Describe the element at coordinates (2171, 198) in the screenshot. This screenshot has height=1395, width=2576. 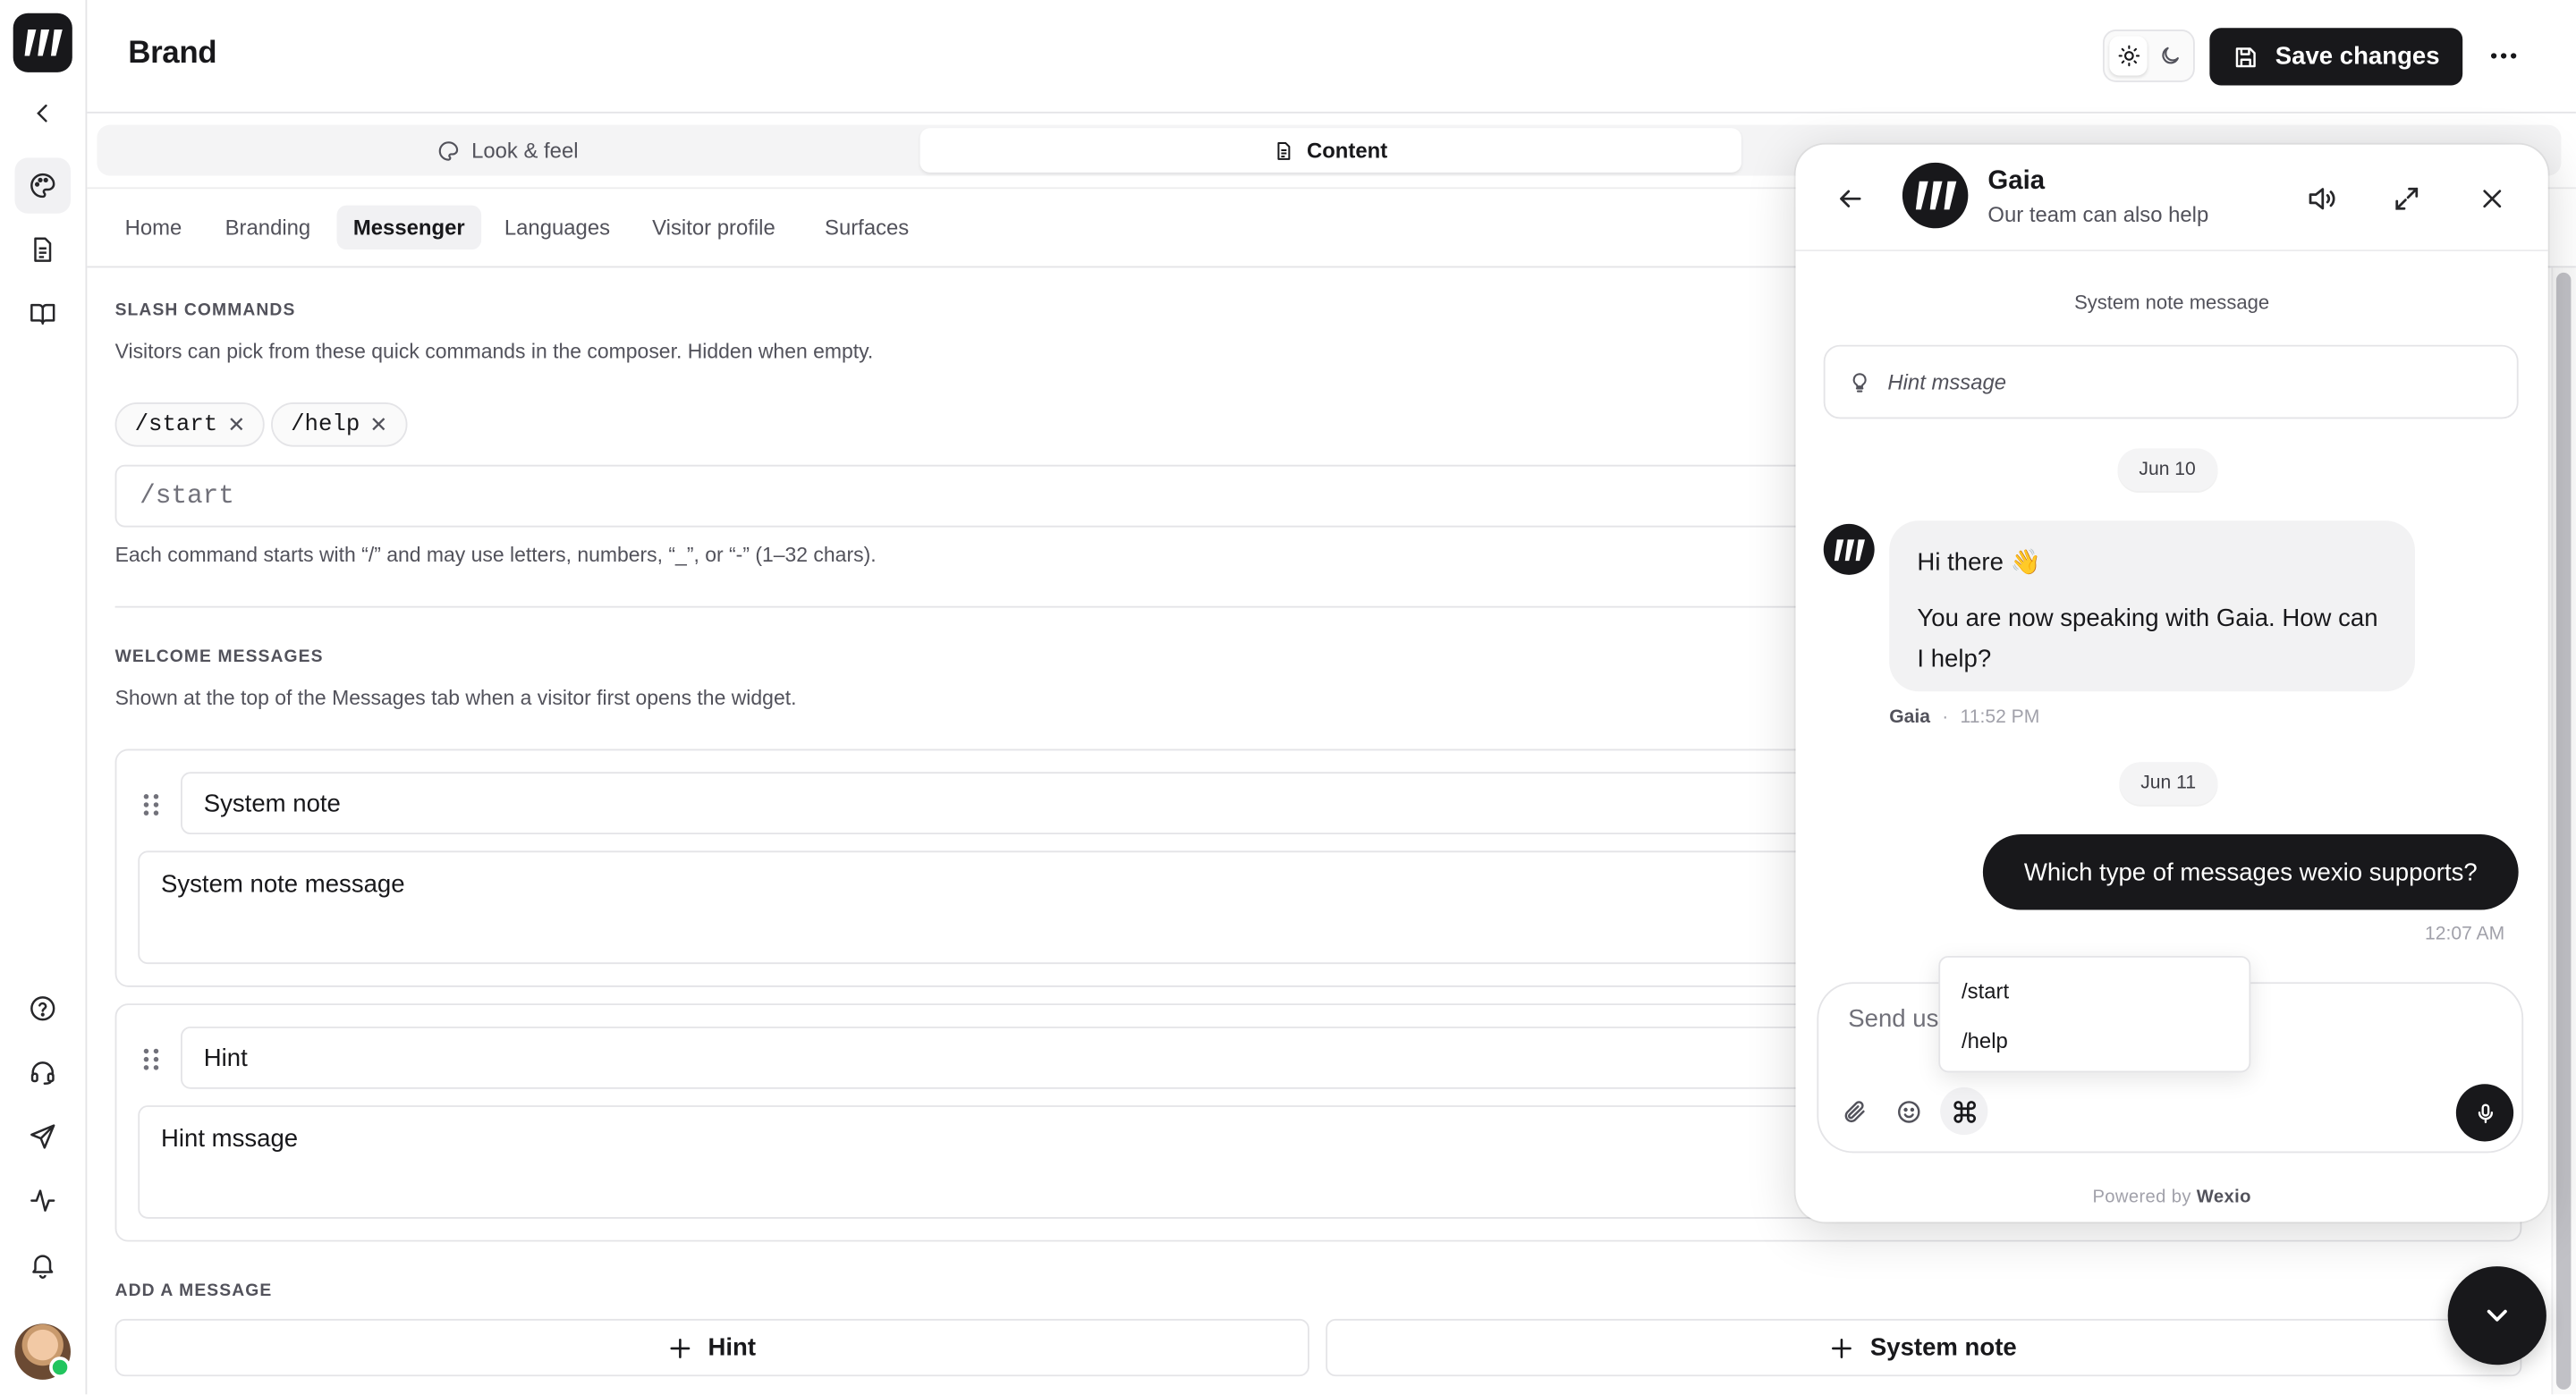
I see `chat-header: Gaia Our team can also help` at that location.